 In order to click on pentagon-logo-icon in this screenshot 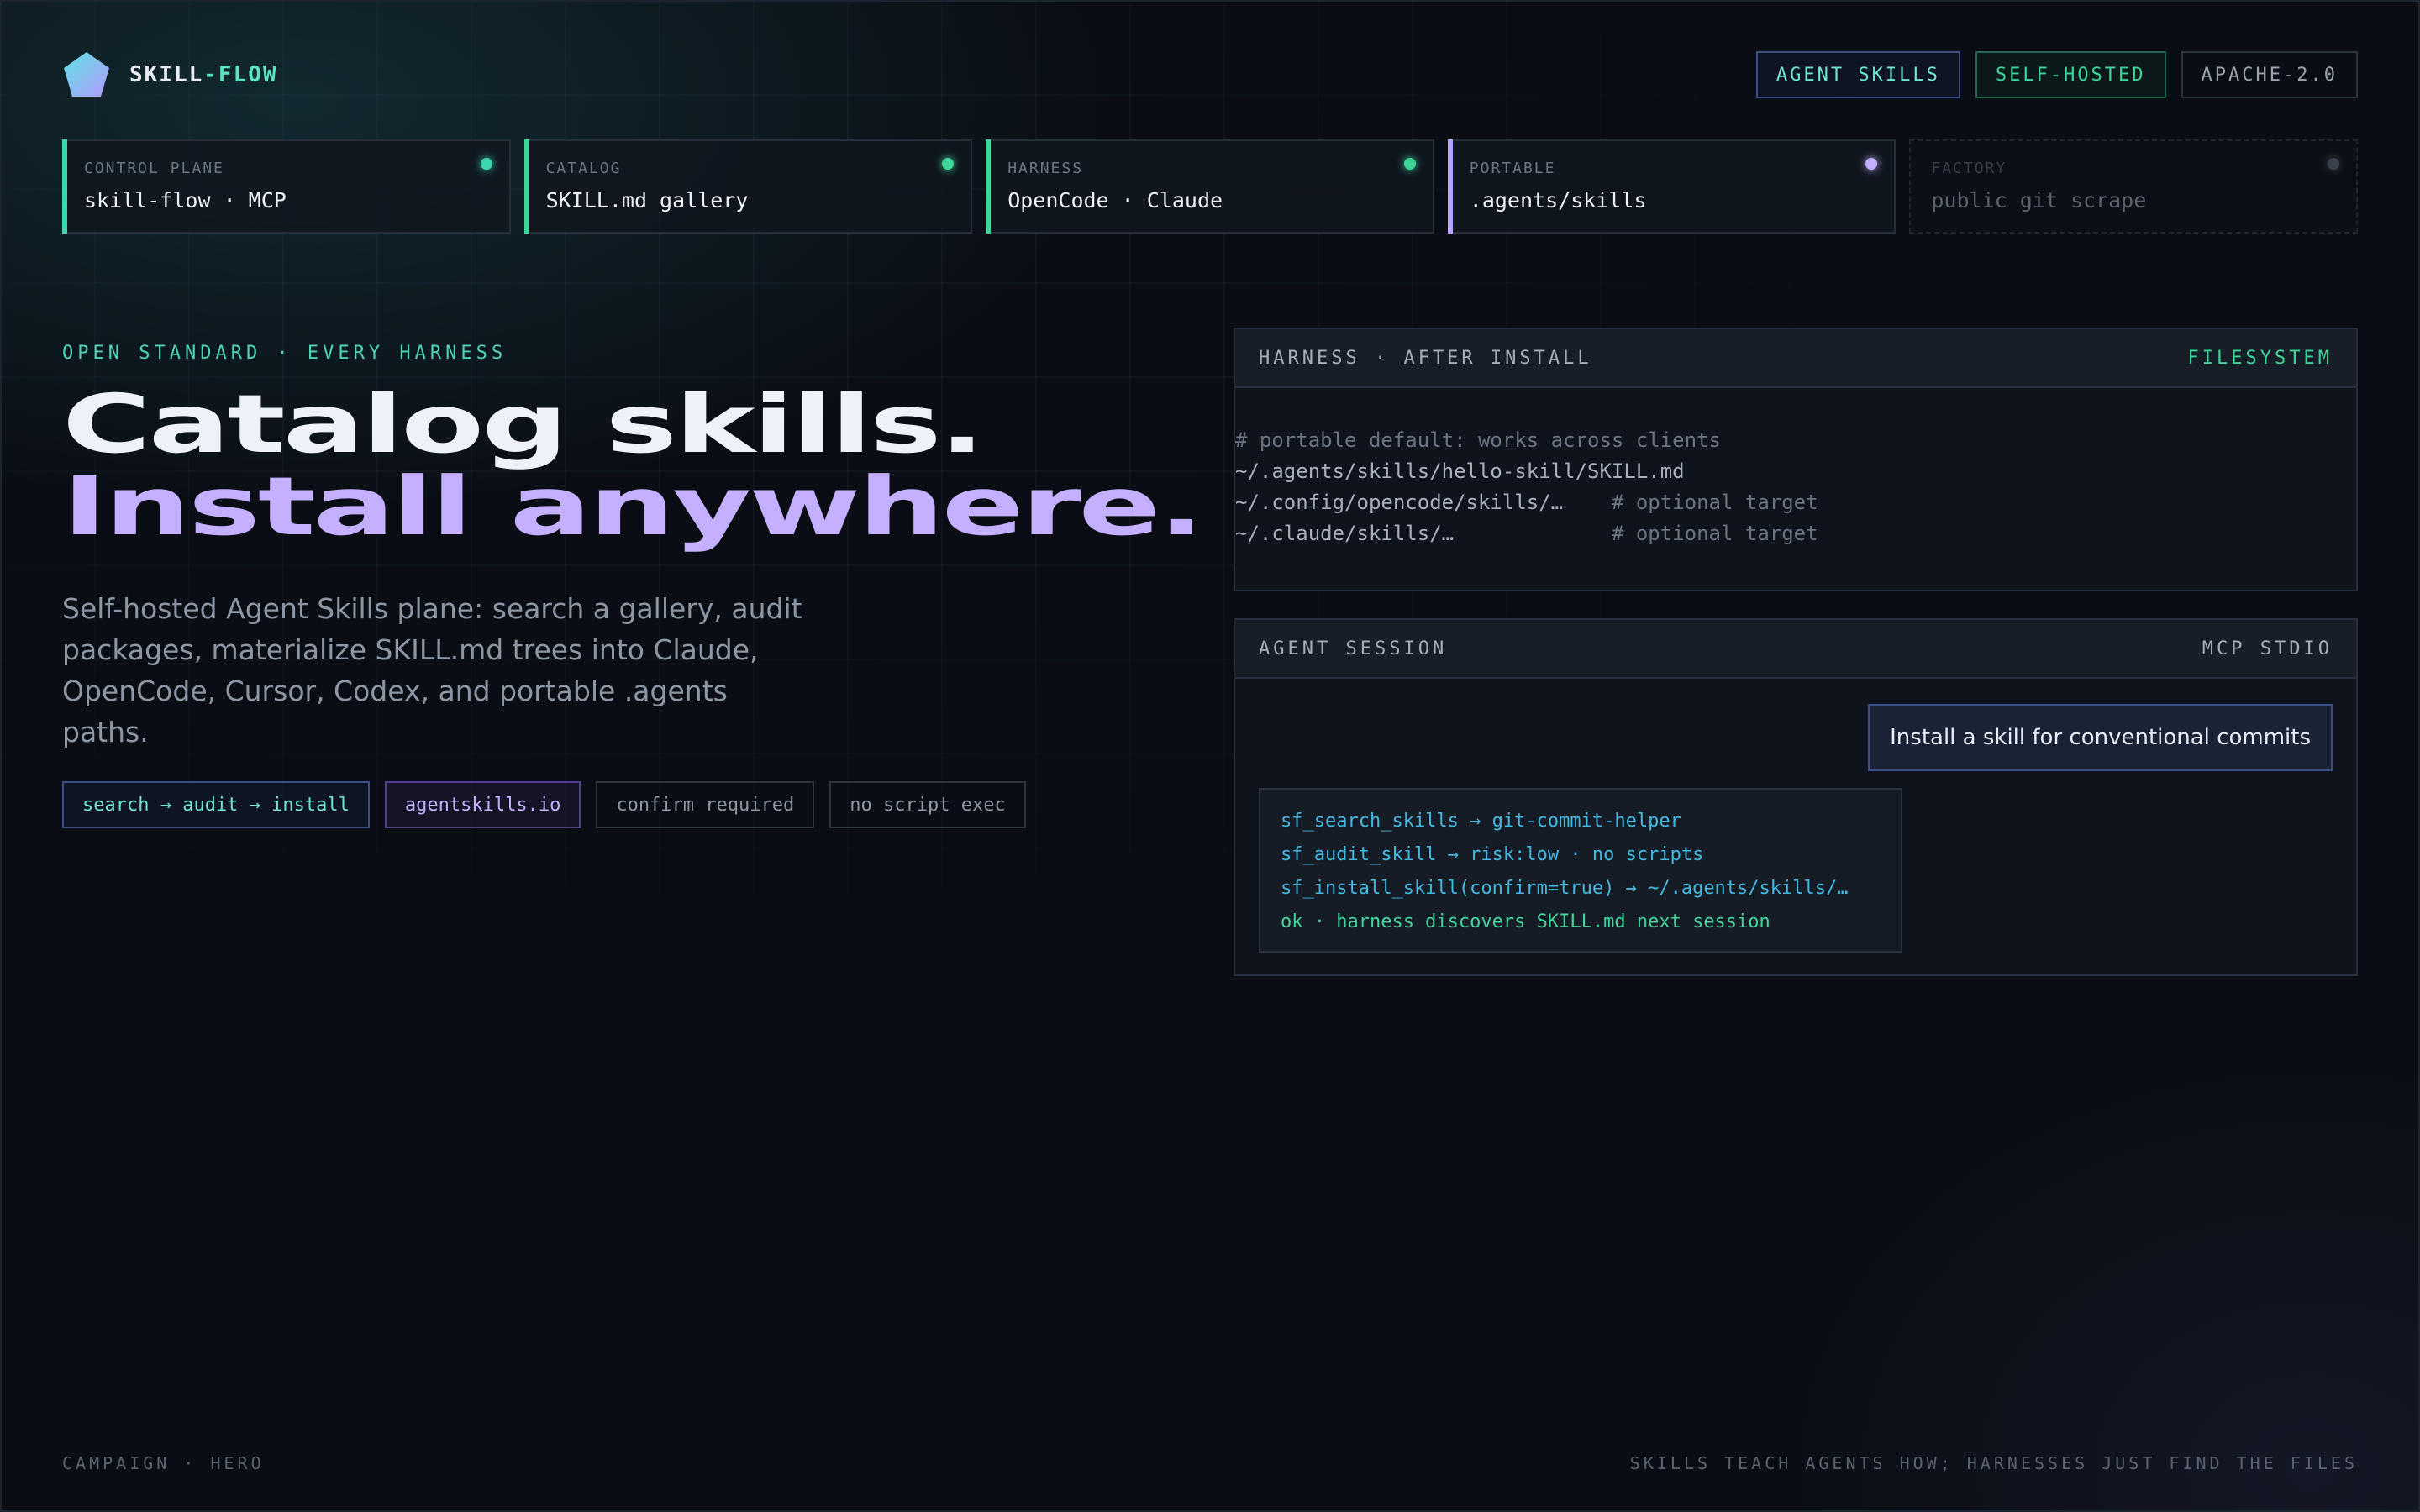, I will do `click(86, 74)`.